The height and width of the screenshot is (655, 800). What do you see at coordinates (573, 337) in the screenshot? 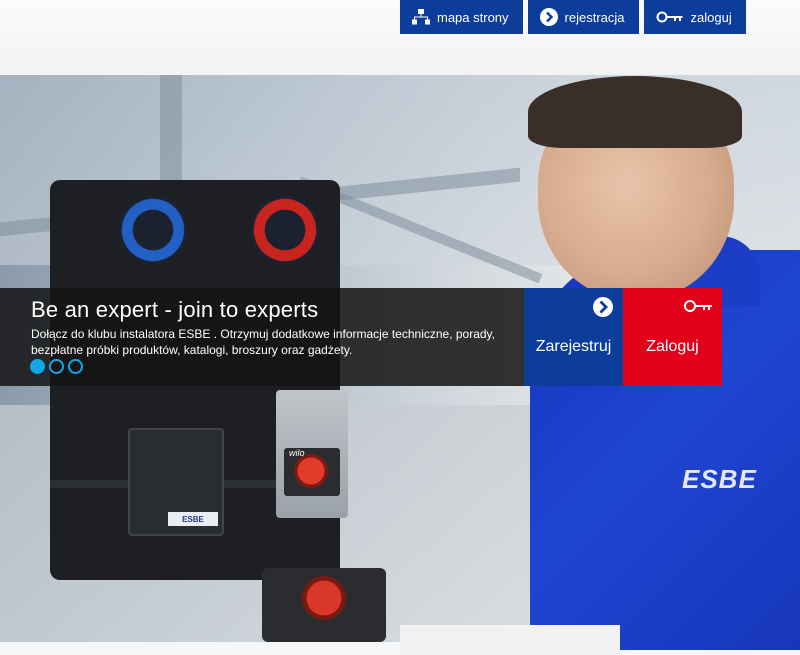
I see `register-button: Zarejestruj` at bounding box center [573, 337].